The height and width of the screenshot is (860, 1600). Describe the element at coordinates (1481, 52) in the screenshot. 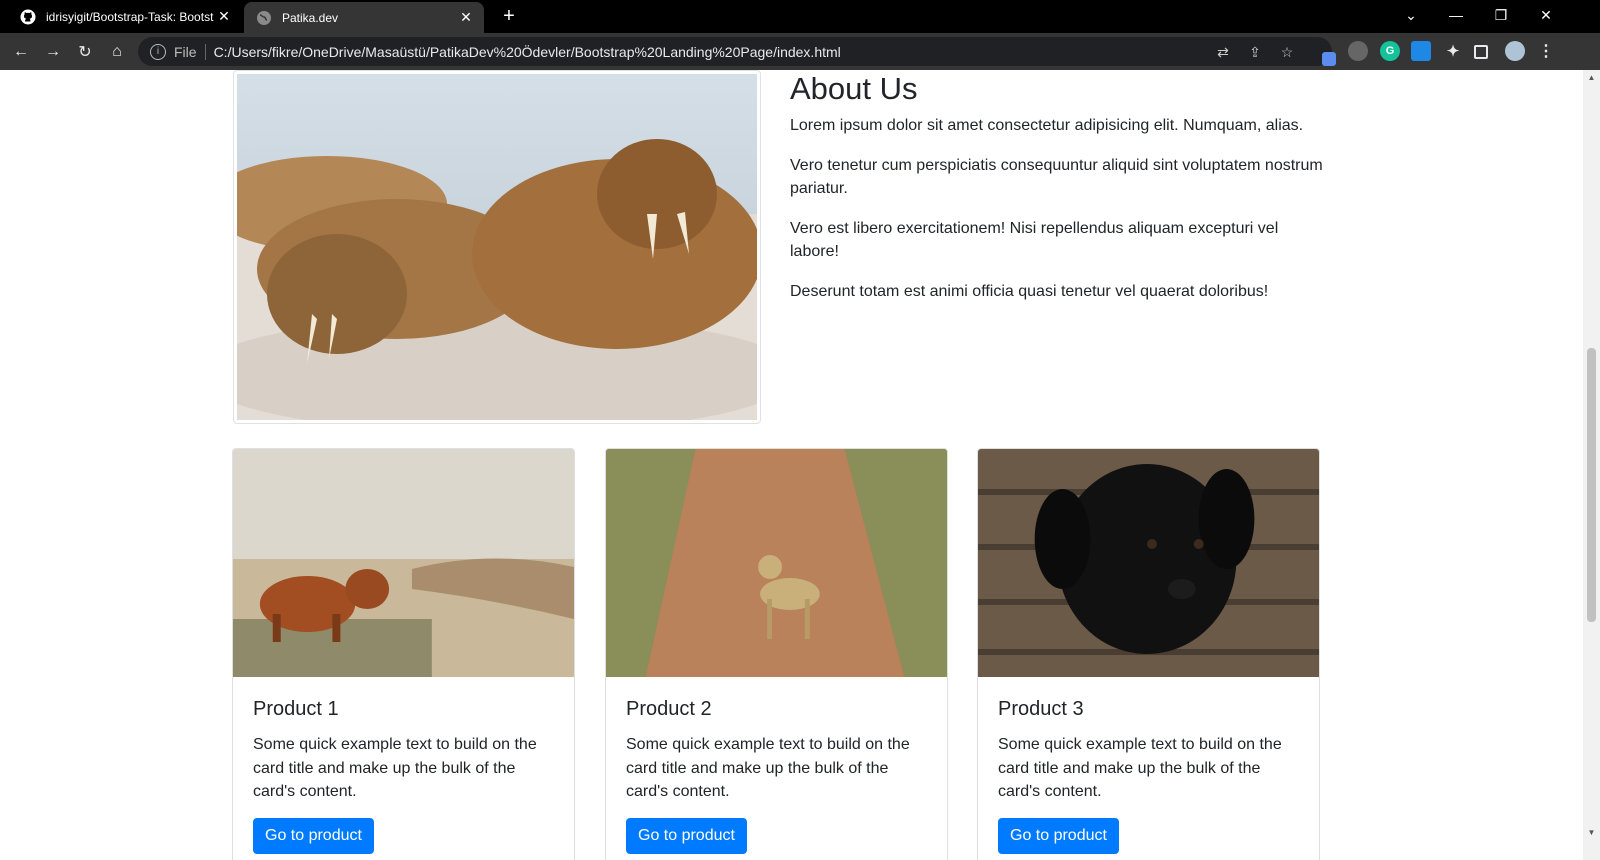

I see `side-panel-icon` at that location.